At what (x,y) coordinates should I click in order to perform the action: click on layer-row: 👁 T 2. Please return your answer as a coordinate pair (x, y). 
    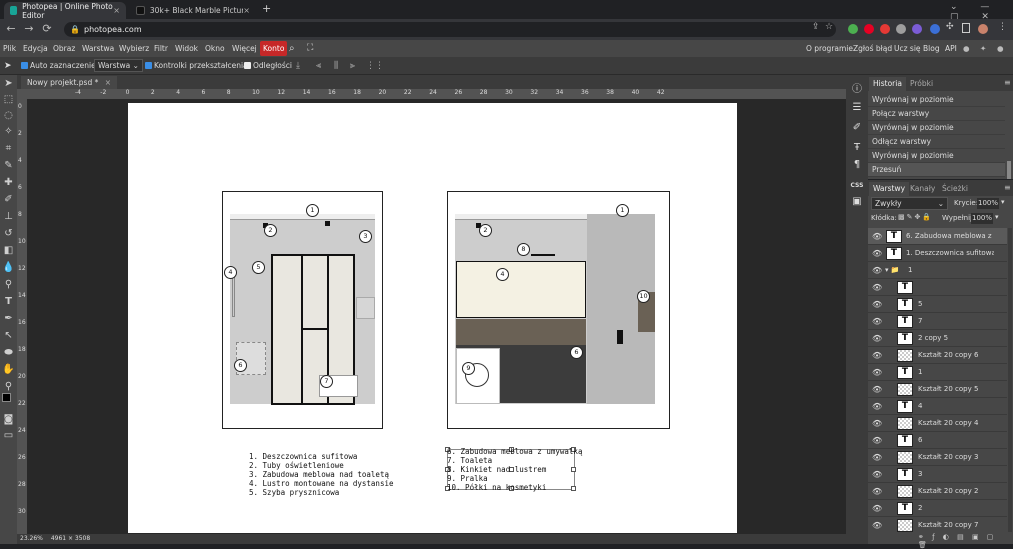
    Looking at the image, I should click on (937, 508).